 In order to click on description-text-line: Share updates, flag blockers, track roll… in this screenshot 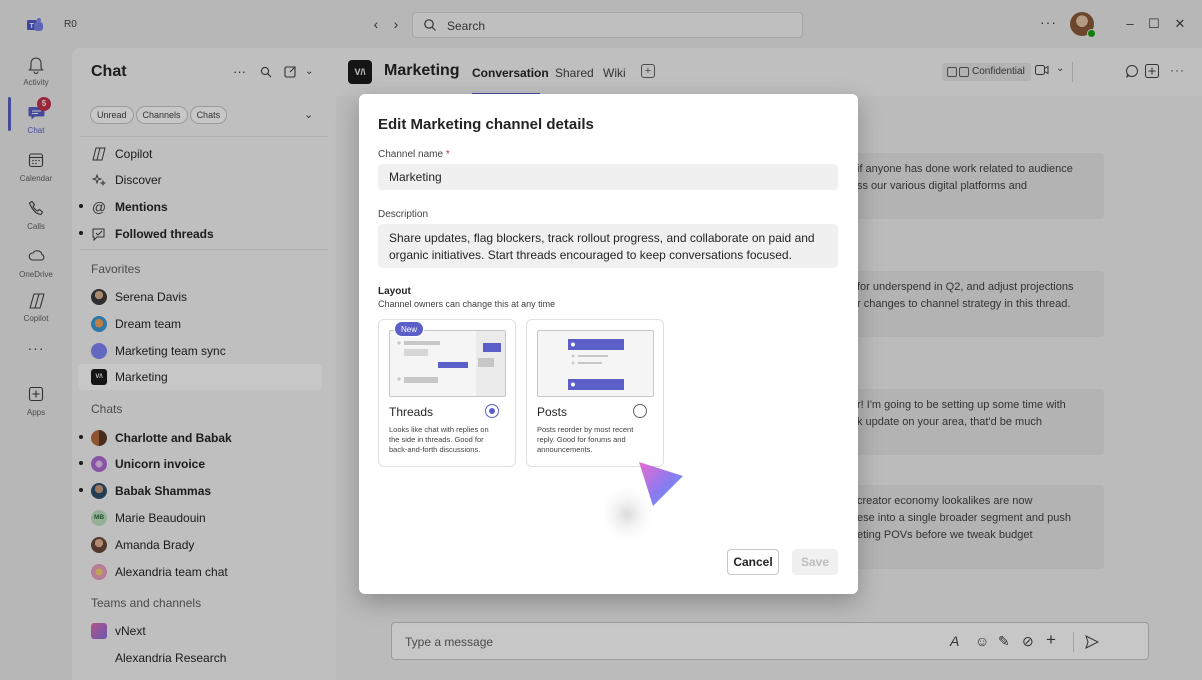, I will do `click(602, 238)`.